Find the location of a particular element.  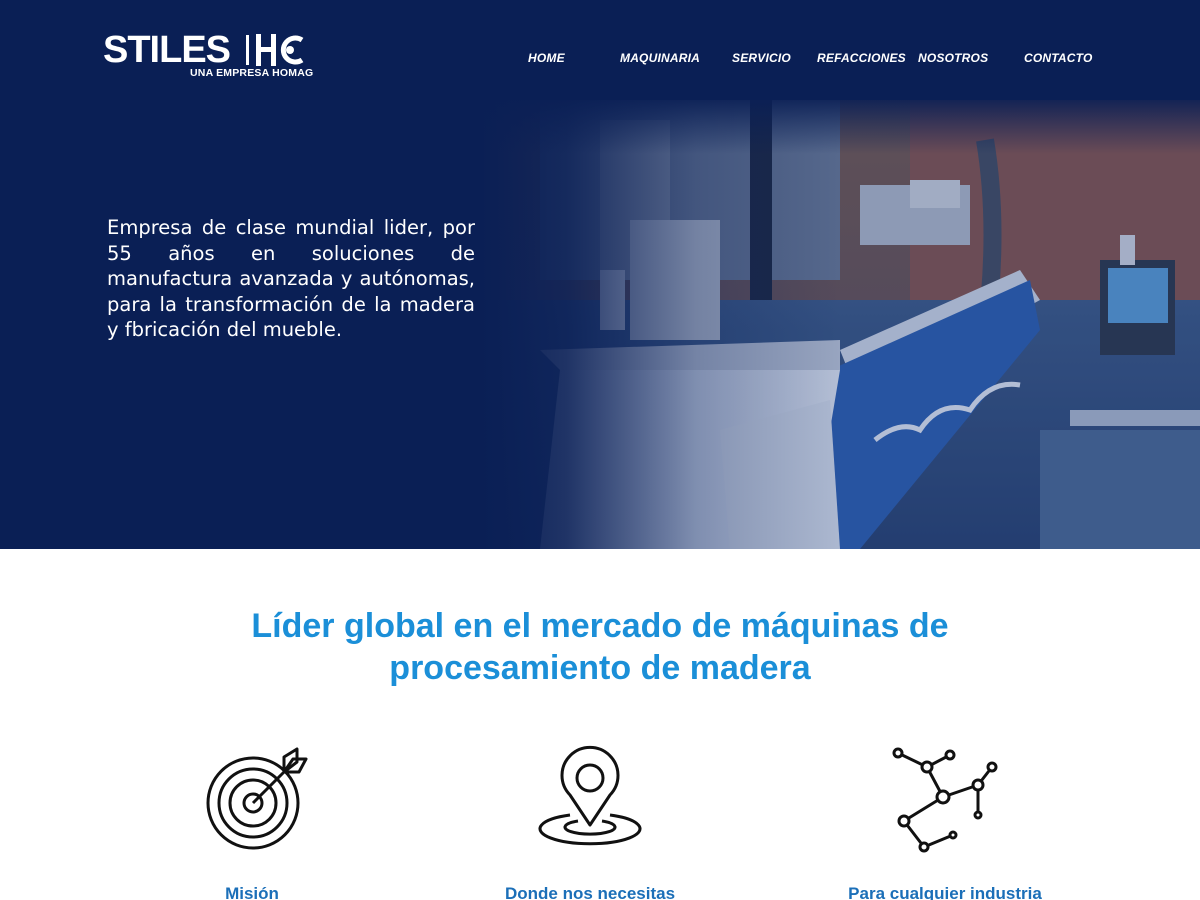

nav-contacto: CONTACTO is located at coordinates (1058, 58).